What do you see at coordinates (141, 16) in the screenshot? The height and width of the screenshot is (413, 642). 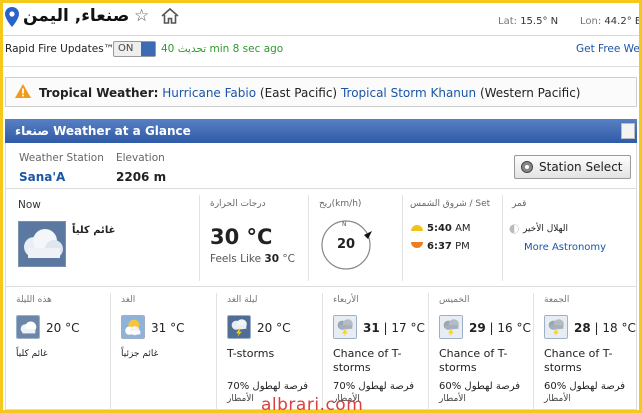 I see `favorite-star-icon: ☆` at bounding box center [141, 16].